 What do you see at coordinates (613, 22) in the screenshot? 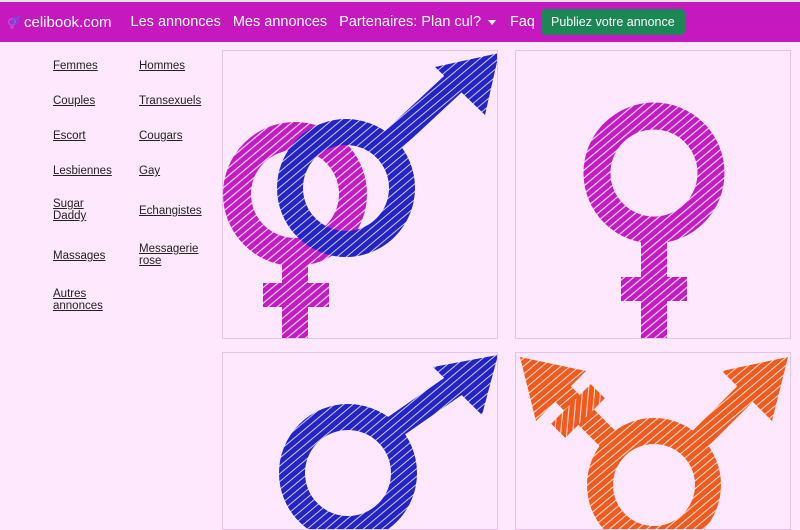
I see `publish-ad-button: Publiez votre annonce` at bounding box center [613, 22].